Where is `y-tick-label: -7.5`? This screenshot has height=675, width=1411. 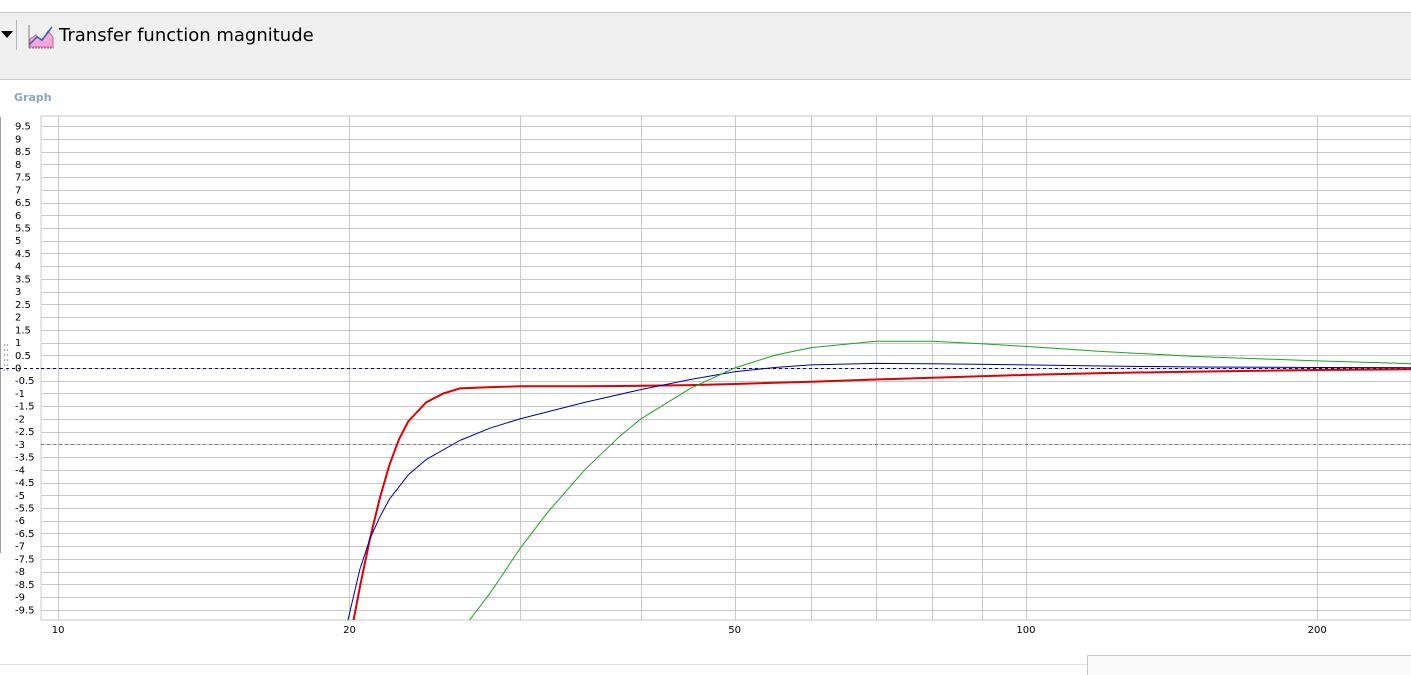 y-tick-label: -7.5 is located at coordinates (25, 559).